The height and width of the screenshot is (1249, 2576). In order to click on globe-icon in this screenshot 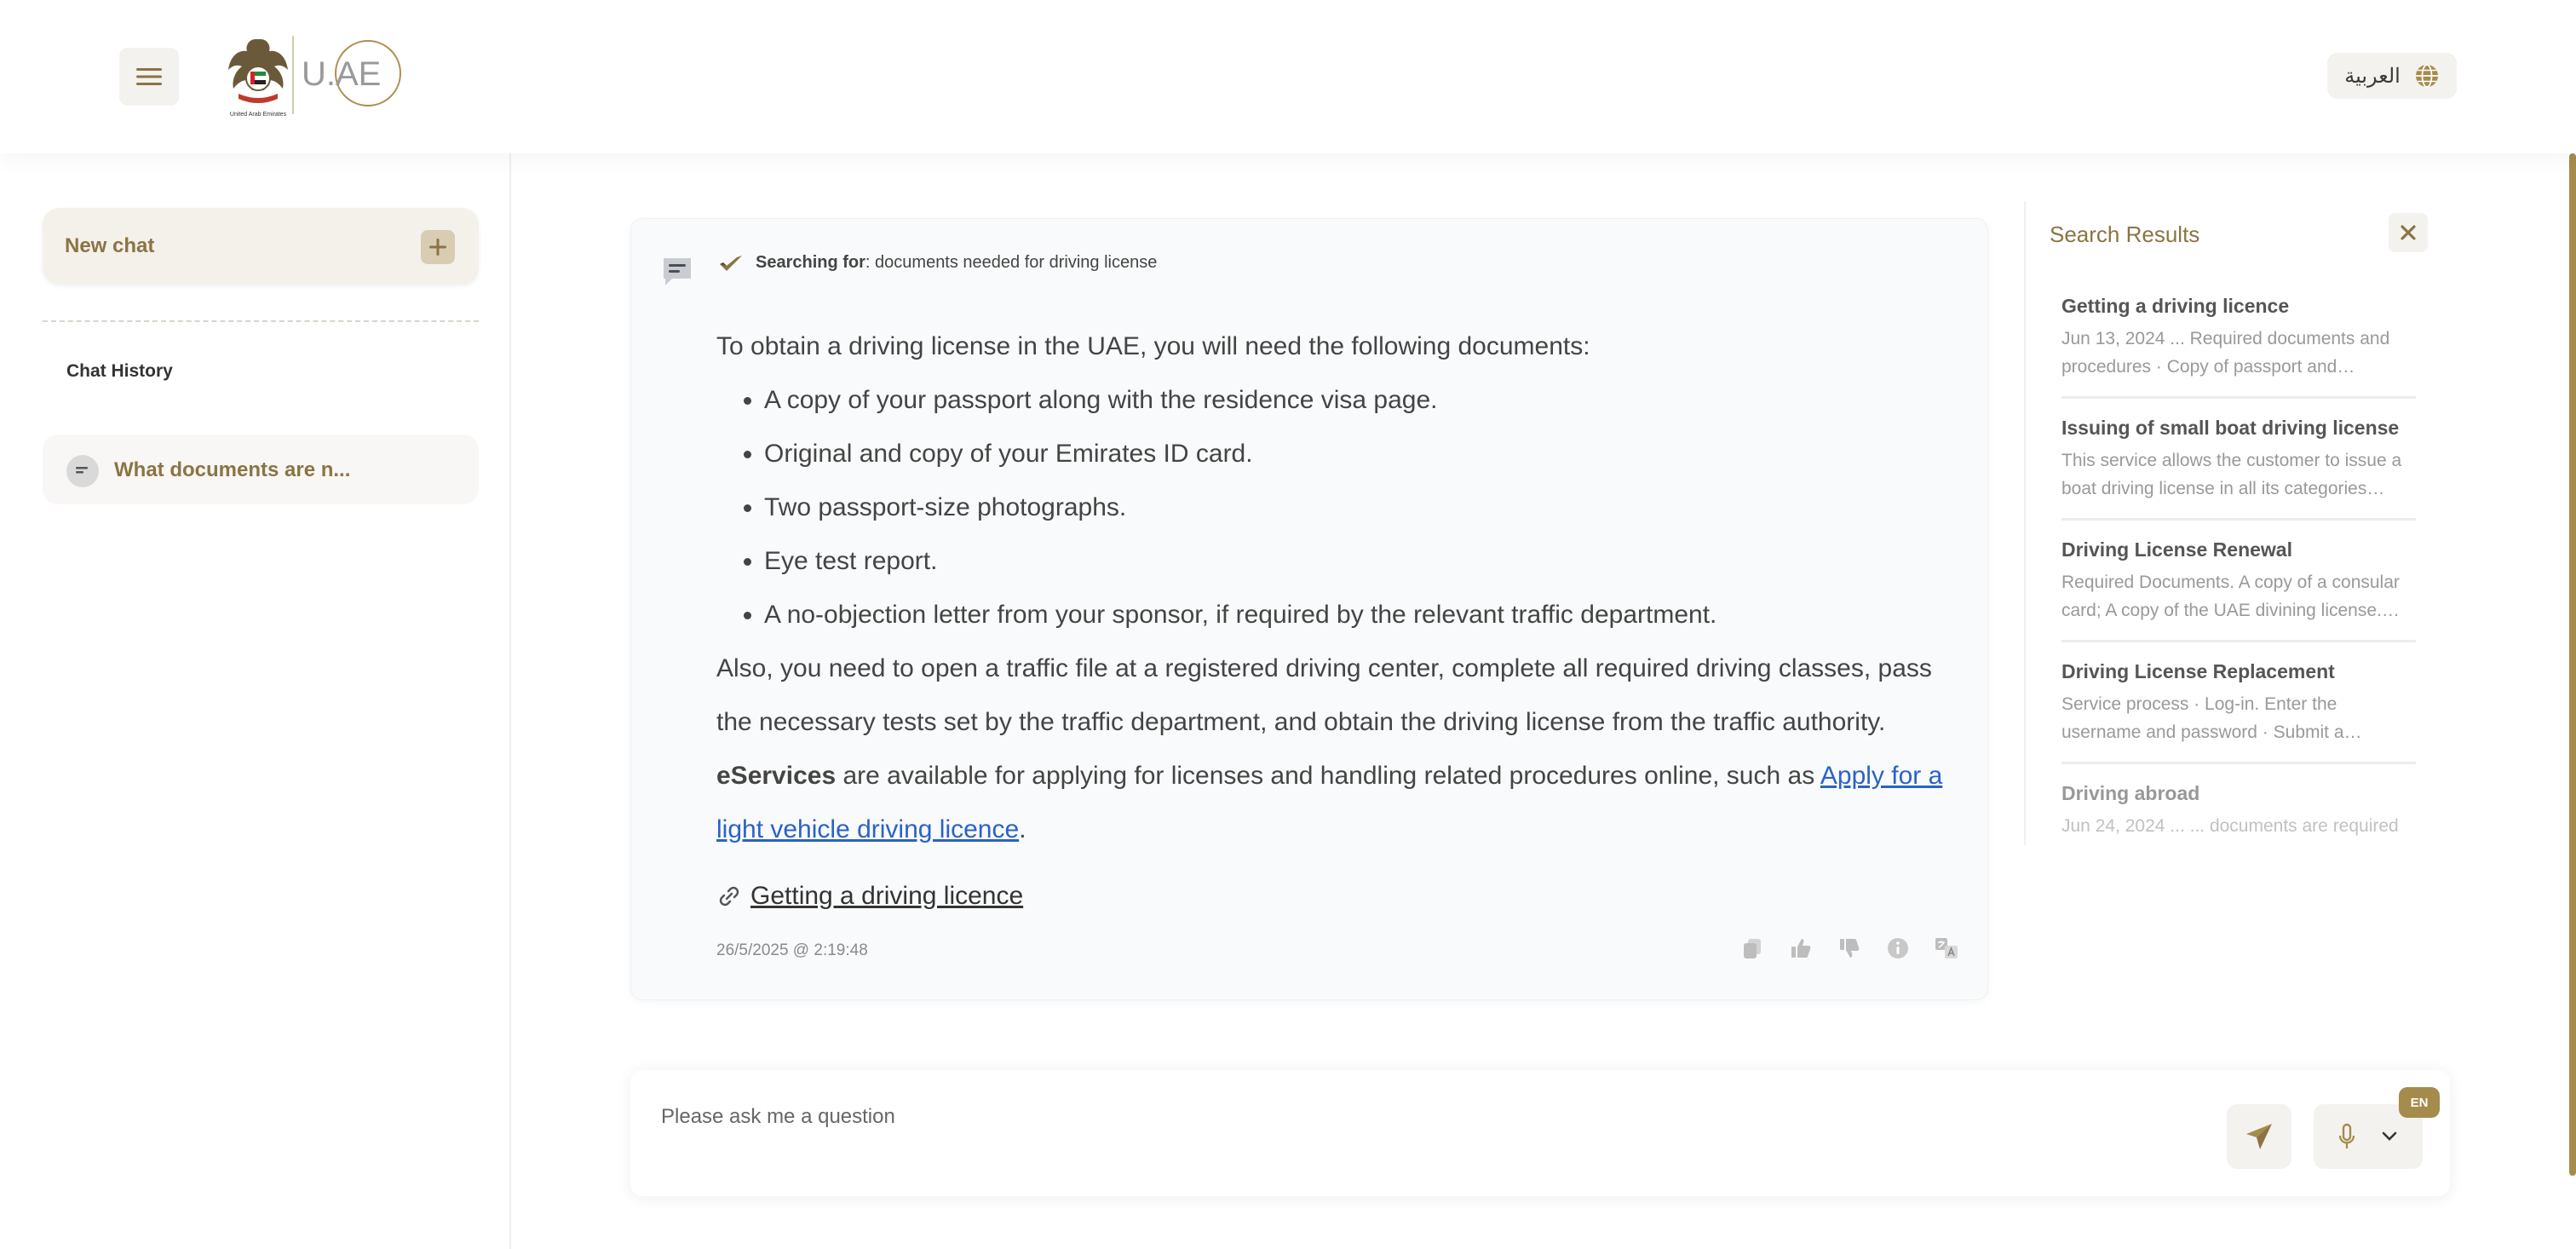, I will do `click(2427, 76)`.